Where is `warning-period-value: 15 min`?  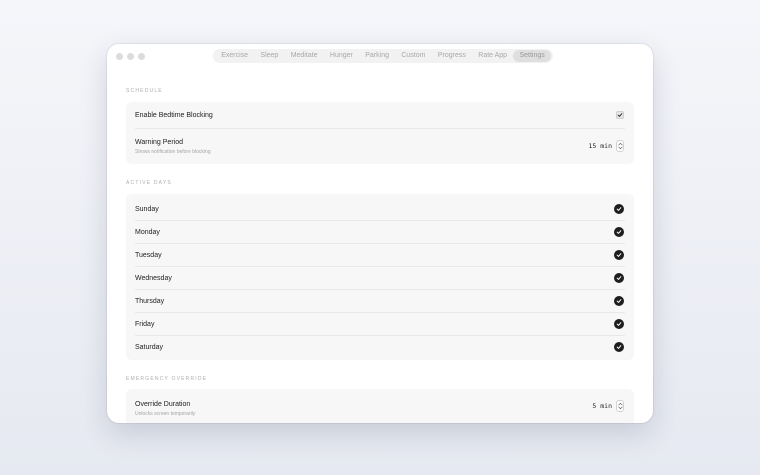 warning-period-value: 15 min is located at coordinates (600, 146).